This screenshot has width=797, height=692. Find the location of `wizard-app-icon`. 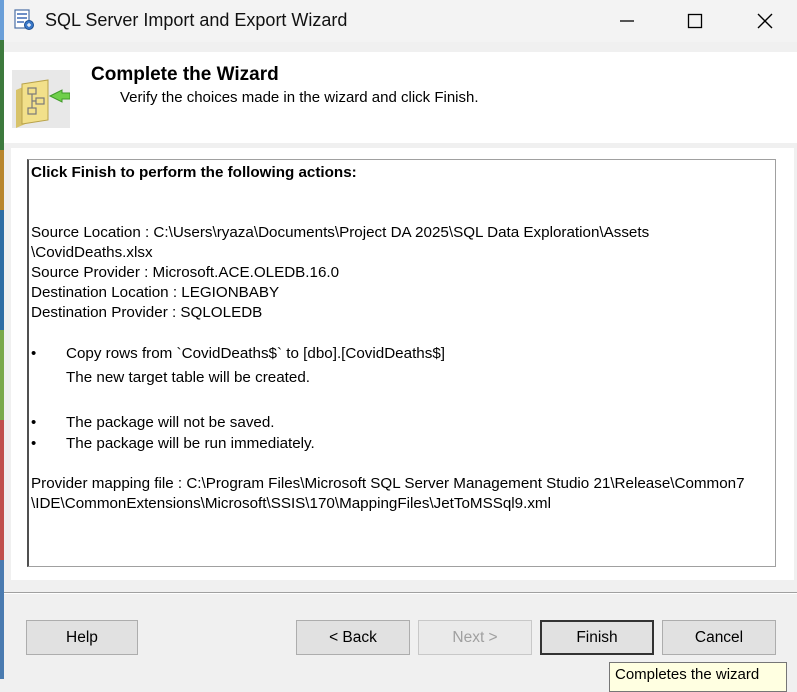

wizard-app-icon is located at coordinates (24, 20).